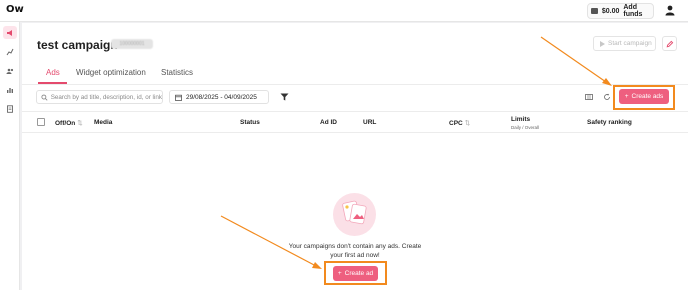 The image size is (688, 290). Describe the element at coordinates (10, 156) in the screenshot. I see `sidebar` at that location.